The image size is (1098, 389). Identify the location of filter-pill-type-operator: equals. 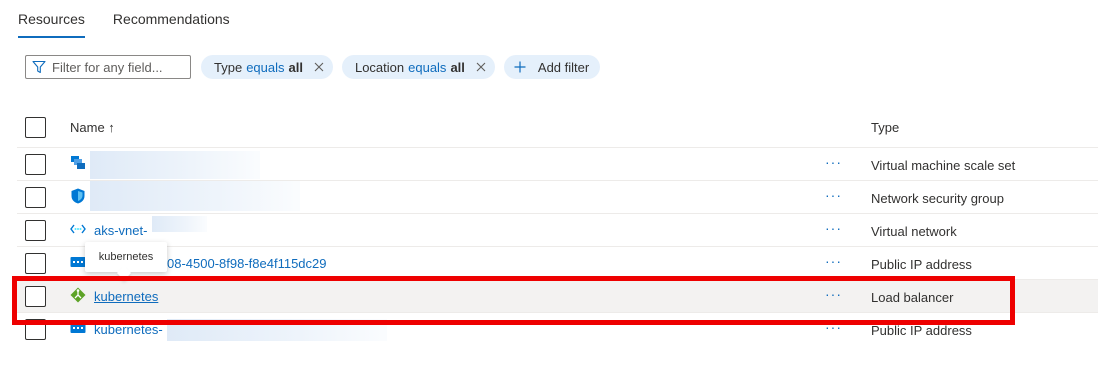
(265, 67).